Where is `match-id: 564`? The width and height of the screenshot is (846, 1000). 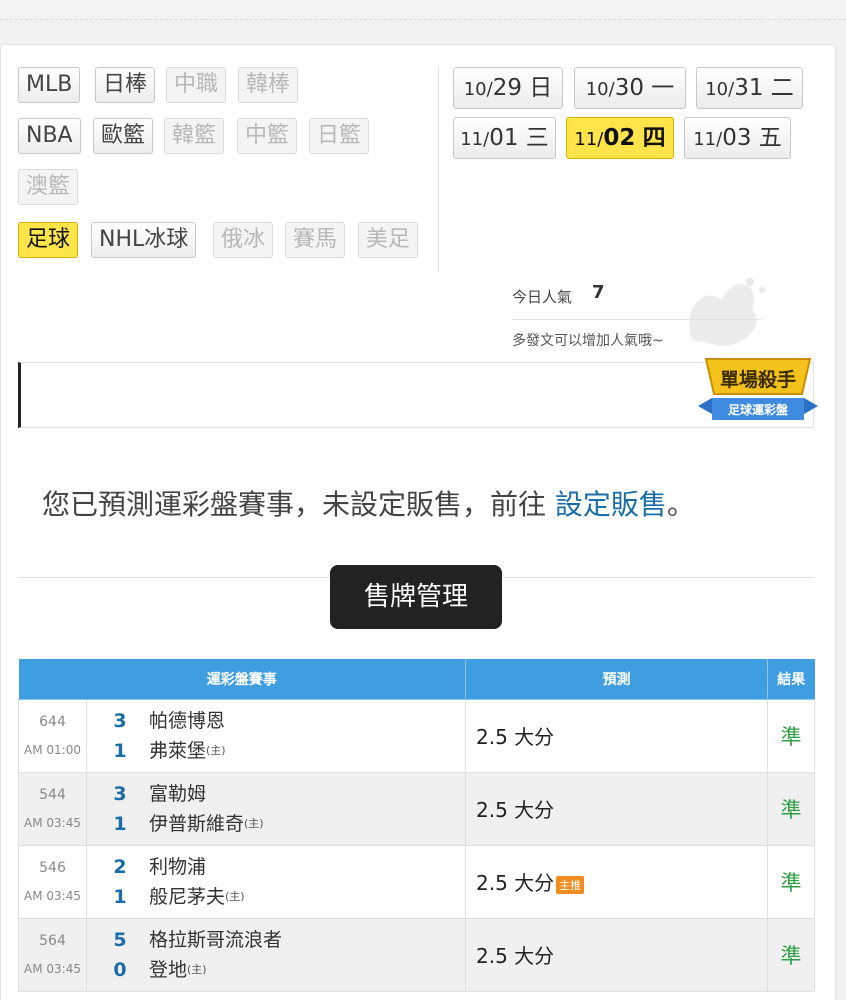 match-id: 564 is located at coordinates (52, 941).